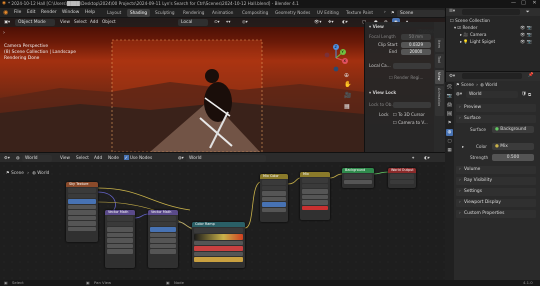 This screenshot has height=286, width=540. Describe the element at coordinates (109, 22) in the screenshot. I see `menu-object: Object` at that location.